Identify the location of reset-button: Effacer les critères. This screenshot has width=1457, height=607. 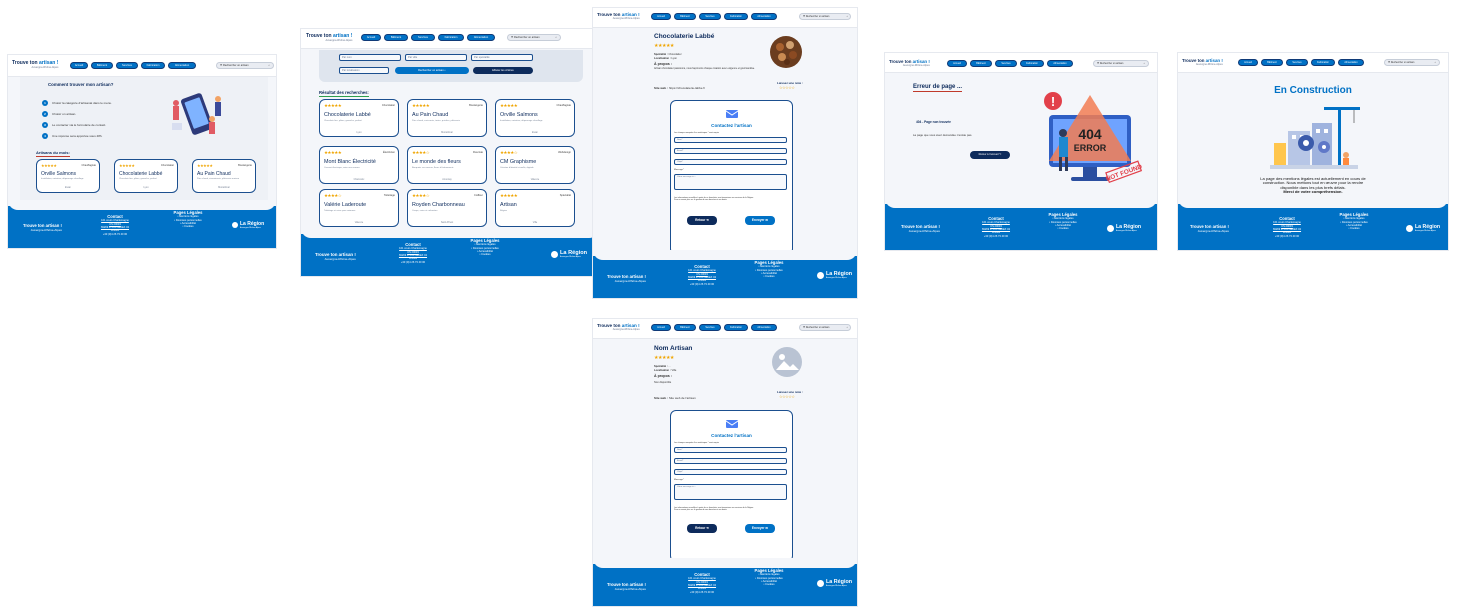
(503, 70).